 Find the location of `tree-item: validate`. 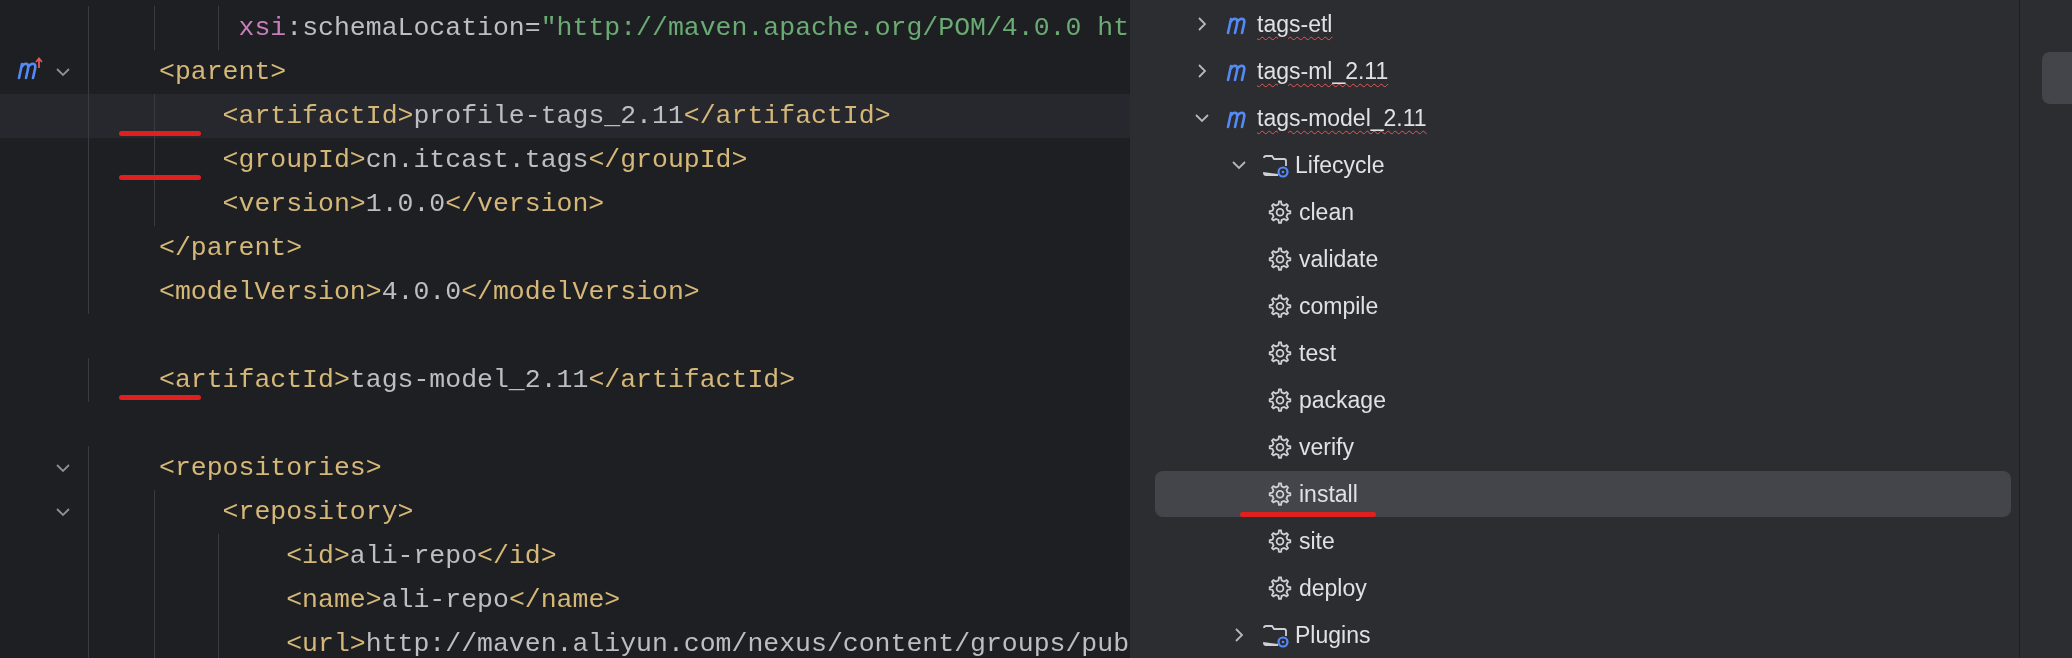

tree-item: validate is located at coordinates (1583, 259).